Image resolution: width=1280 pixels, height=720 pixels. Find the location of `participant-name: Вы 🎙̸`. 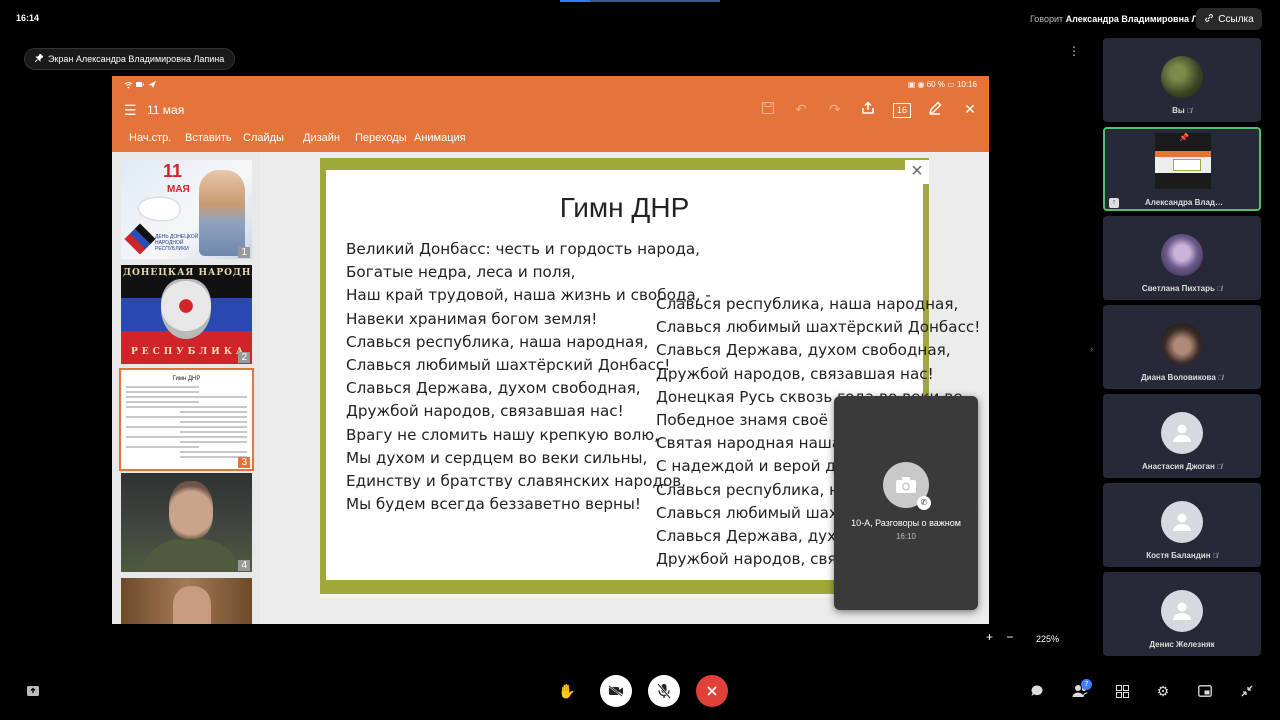

participant-name: Вы 🎙̸ is located at coordinates (1182, 110).